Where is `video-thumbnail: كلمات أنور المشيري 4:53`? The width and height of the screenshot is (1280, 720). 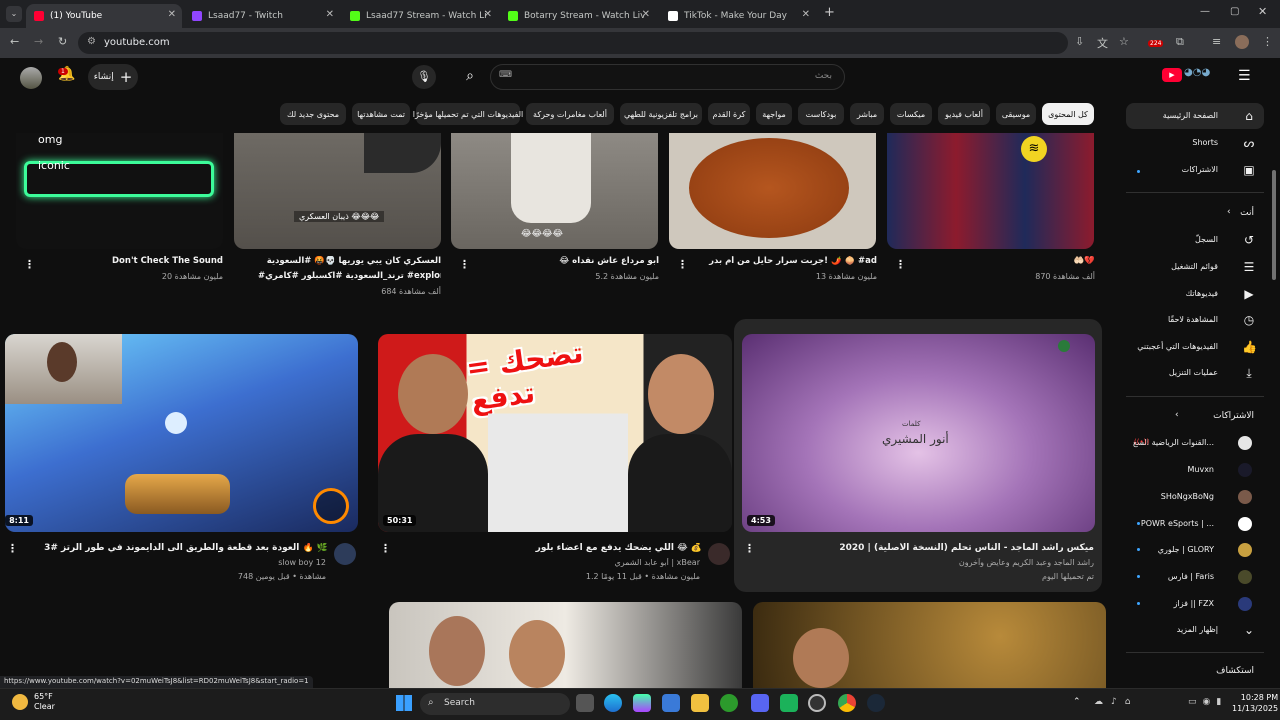
video-thumbnail: كلمات أنور المشيري 4:53 is located at coordinates (918, 433).